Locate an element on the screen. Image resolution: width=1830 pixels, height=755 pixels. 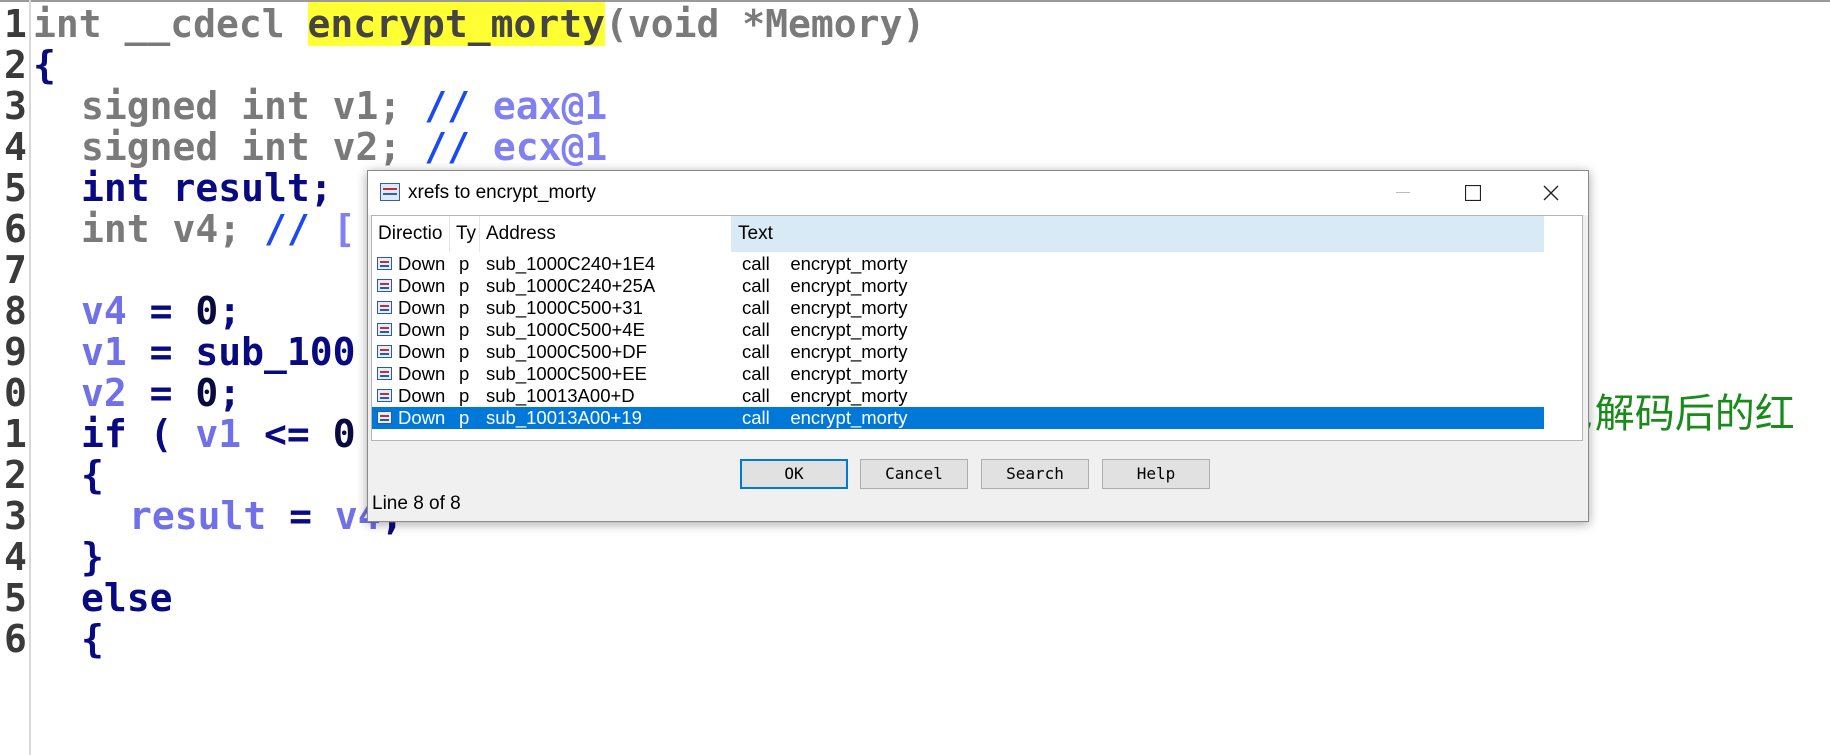
status-line: Line 8 of 8 is located at coordinates (416, 503).